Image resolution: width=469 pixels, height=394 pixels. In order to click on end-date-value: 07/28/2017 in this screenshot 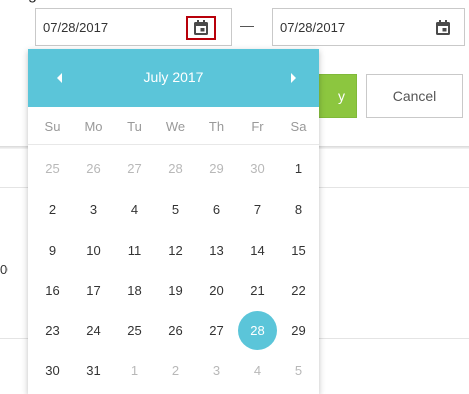, I will do `click(312, 27)`.